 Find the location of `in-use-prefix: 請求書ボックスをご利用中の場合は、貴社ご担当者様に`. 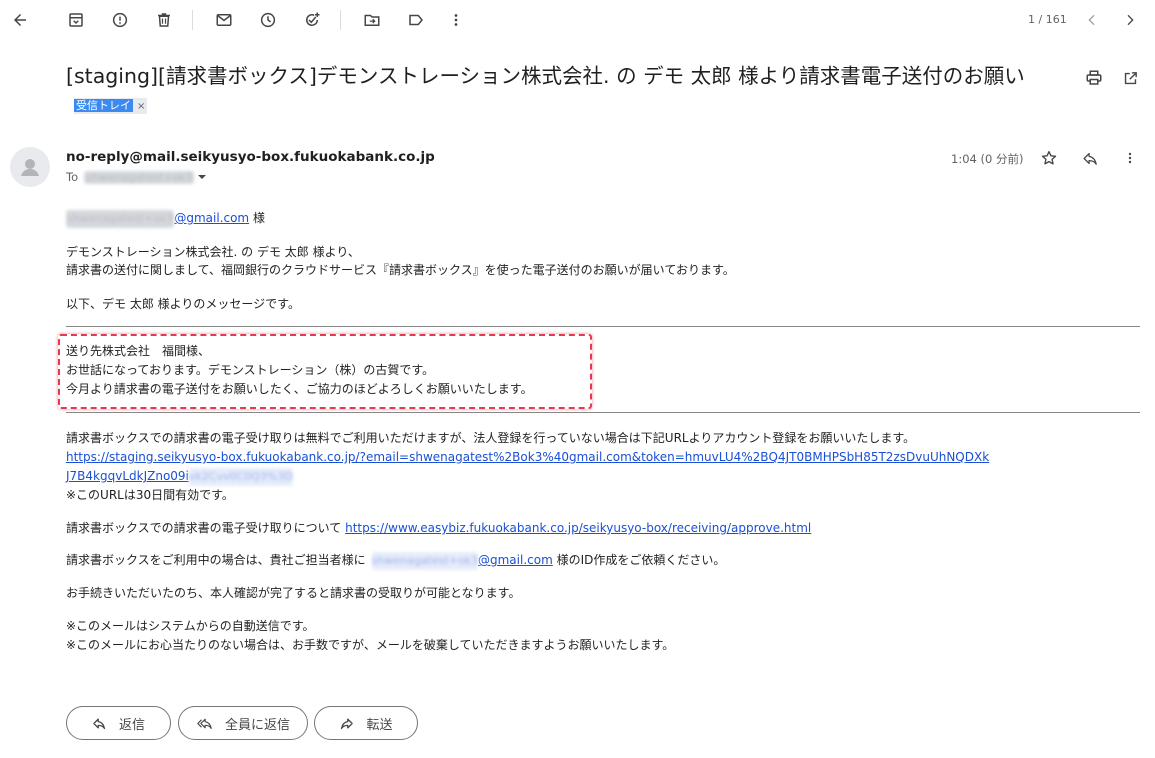

in-use-prefix: 請求書ボックスをご利用中の場合は、貴社ご担当者様に is located at coordinates (216, 560).